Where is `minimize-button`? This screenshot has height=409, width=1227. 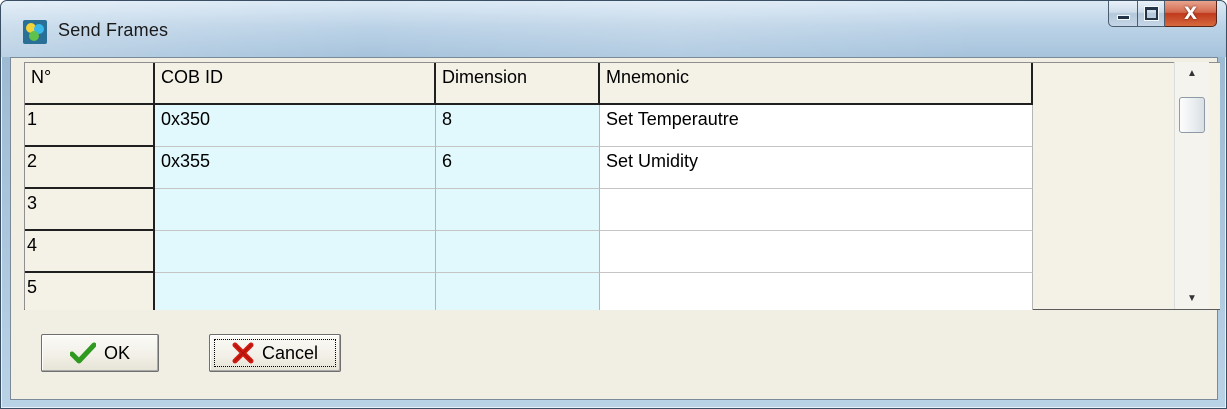 minimize-button is located at coordinates (1122, 14).